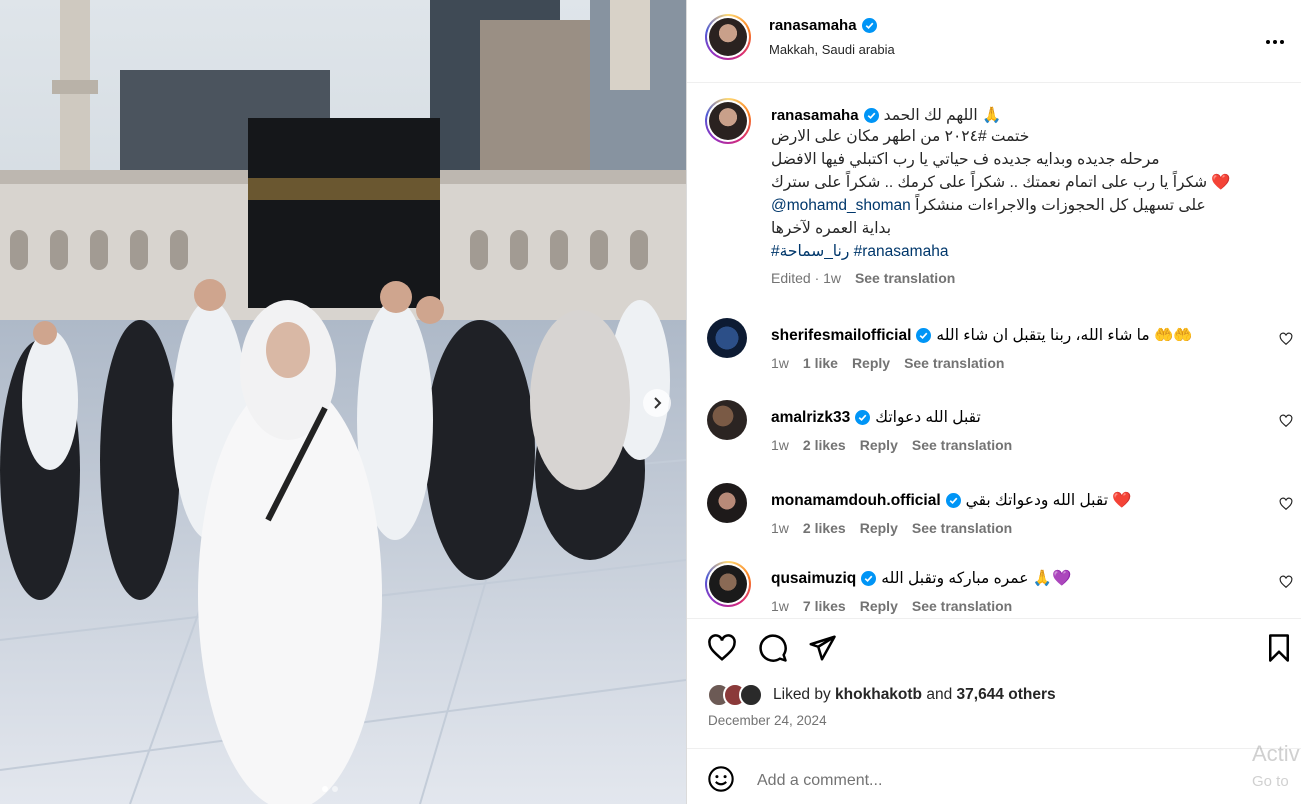  I want to click on add-comment-bar, so click(994, 776).